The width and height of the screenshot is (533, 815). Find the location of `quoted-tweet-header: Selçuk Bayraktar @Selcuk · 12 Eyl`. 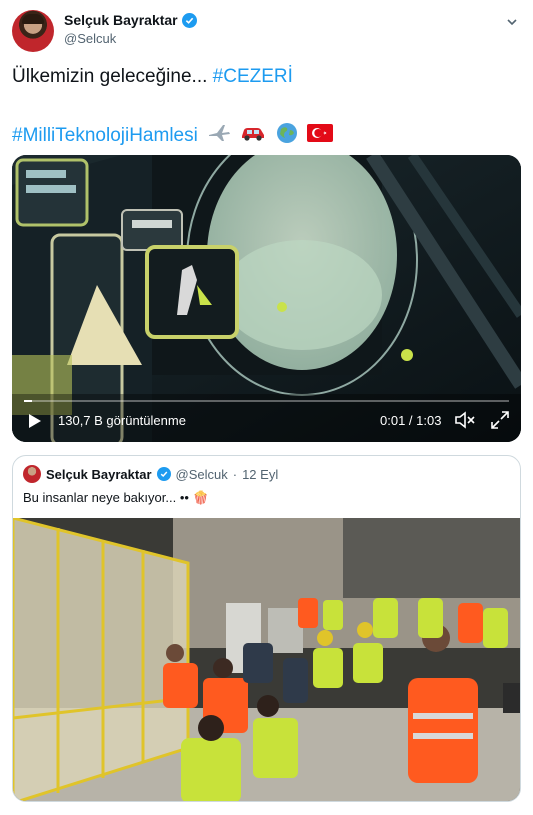

quoted-tweet-header: Selçuk Bayraktar @Selcuk · 12 Eyl is located at coordinates (150, 474).